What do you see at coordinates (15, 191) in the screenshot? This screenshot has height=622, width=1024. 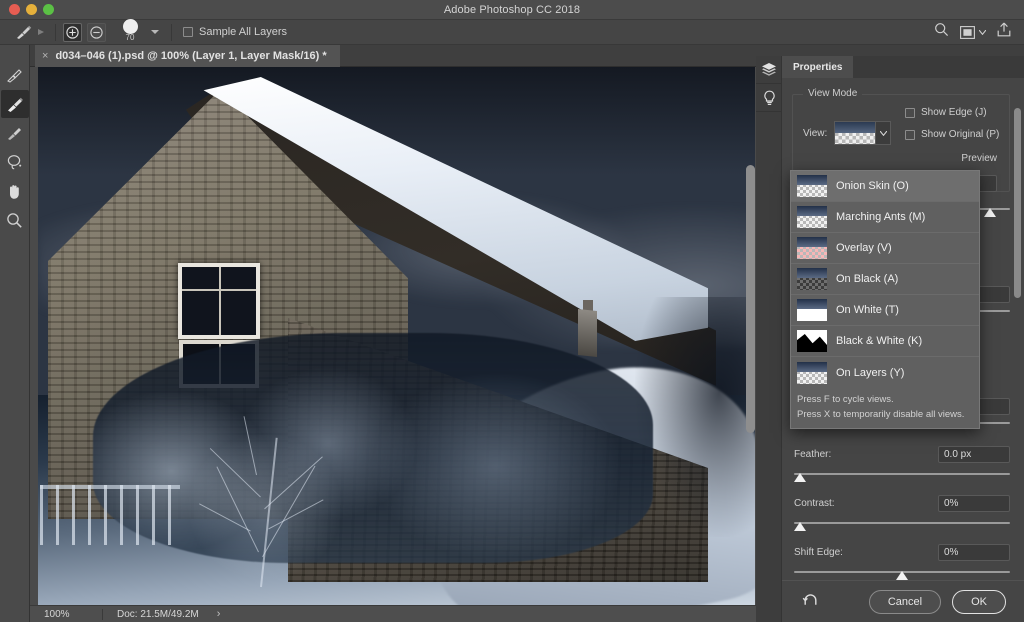 I see `hand-tool` at bounding box center [15, 191].